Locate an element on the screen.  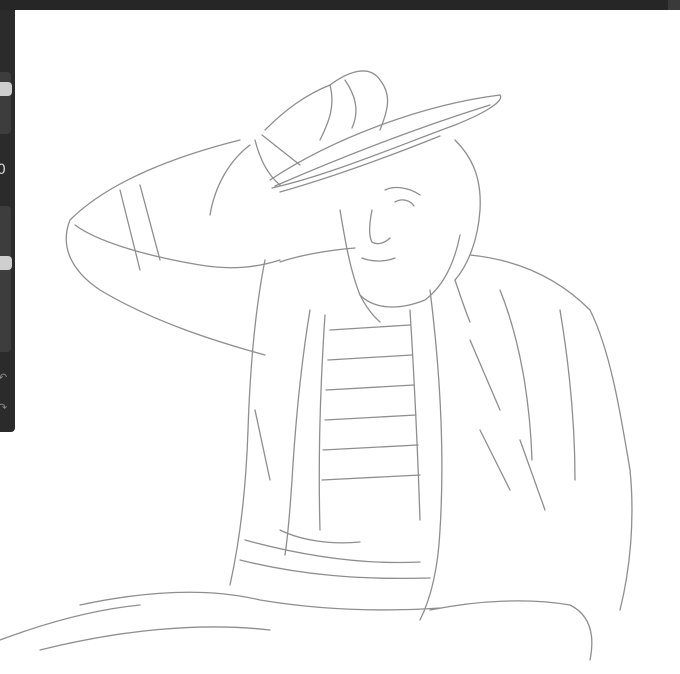
brush-sidebar: 0 ↶ ↷ is located at coordinates (7, 221).